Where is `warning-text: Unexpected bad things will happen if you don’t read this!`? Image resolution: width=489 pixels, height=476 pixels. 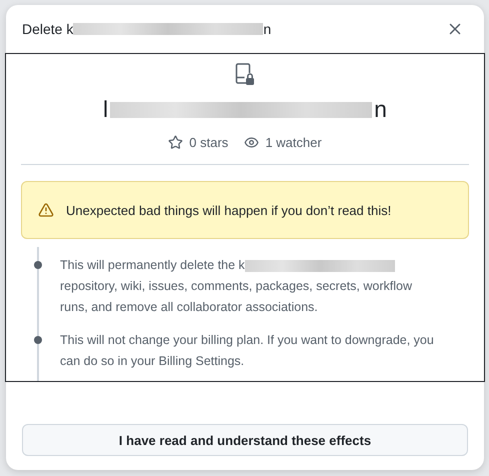
warning-text: Unexpected bad things will happen if you don’t read this! is located at coordinates (229, 210).